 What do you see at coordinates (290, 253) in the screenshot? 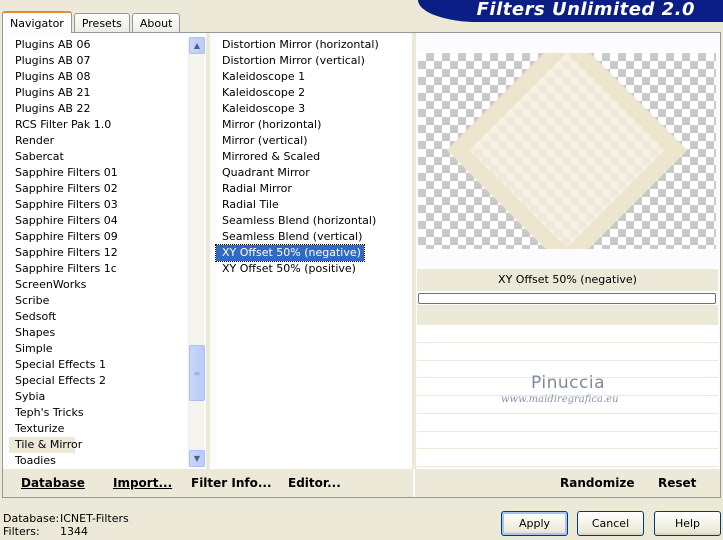
I see `filter-item: XY Offset 50% (negative)` at bounding box center [290, 253].